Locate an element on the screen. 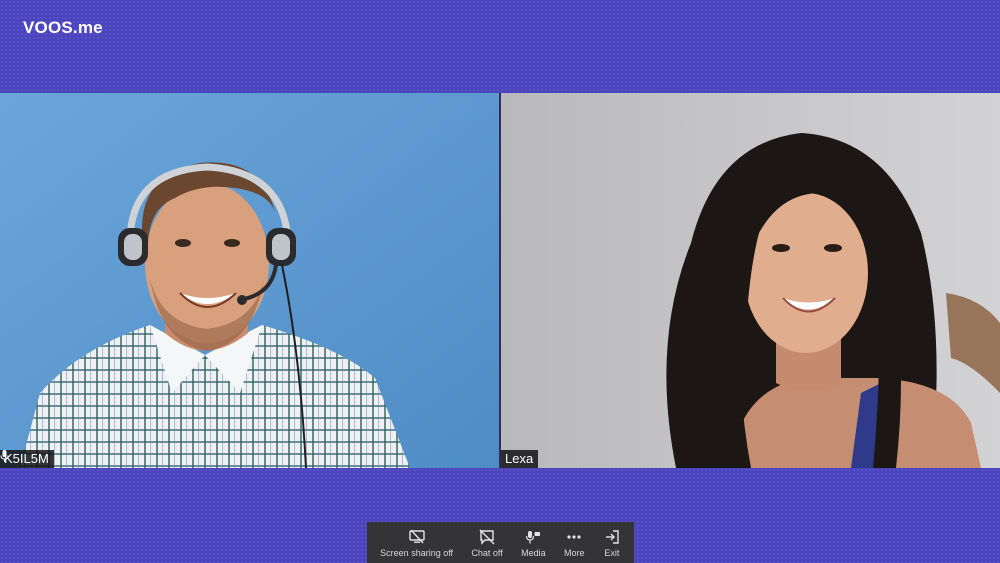 The width and height of the screenshot is (1000, 563). exit-icon is located at coordinates (612, 536).